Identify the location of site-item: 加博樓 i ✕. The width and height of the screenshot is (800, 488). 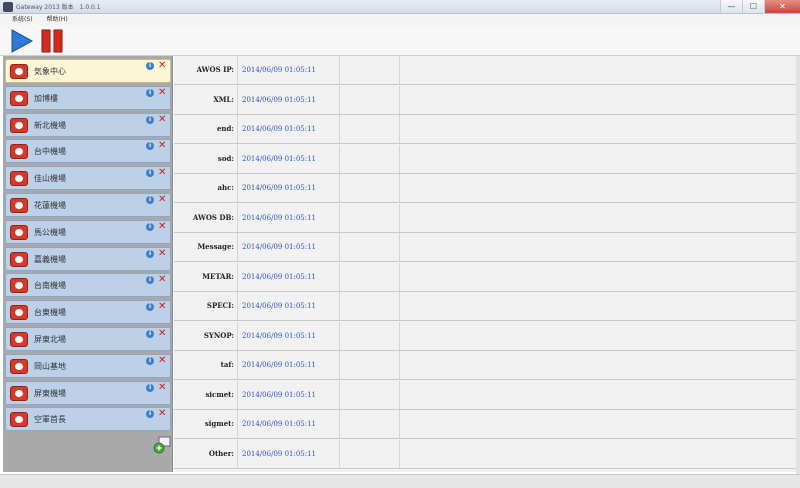
(88, 97).